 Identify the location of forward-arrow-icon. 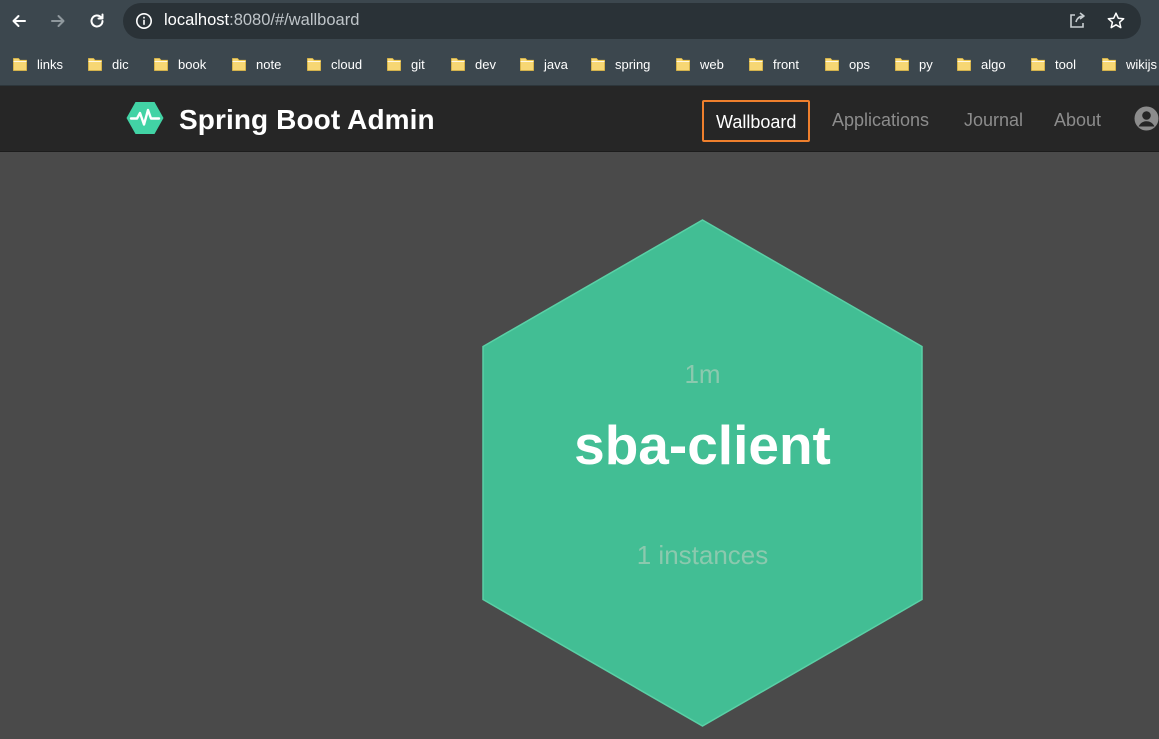
(58, 21).